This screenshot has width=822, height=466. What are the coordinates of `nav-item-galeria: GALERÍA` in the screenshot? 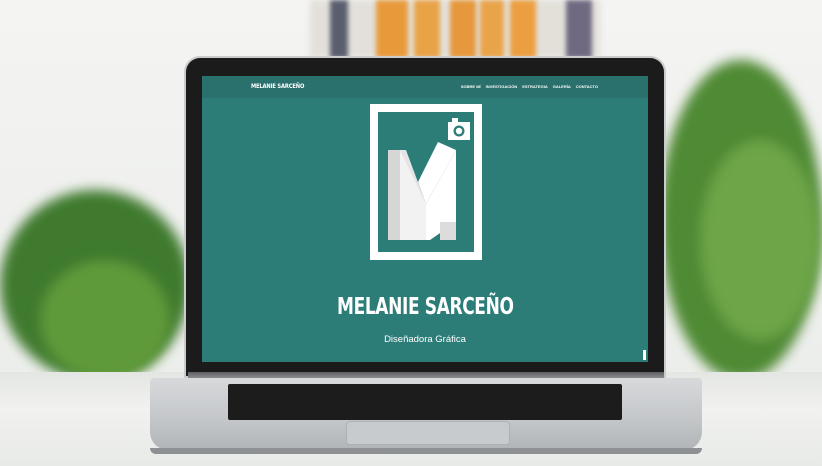 It's located at (562, 86).